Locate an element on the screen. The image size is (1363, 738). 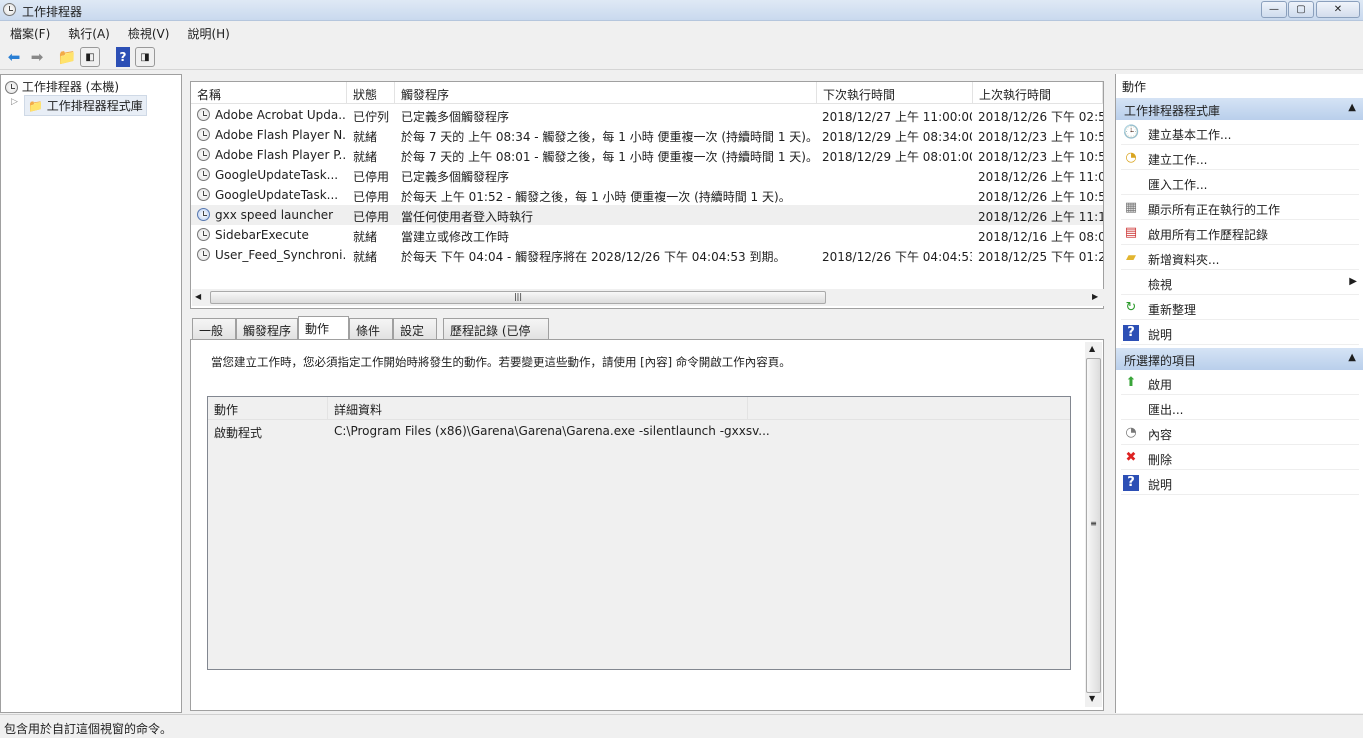
vertical-scrollbar: ▲ ≡ ▼ is located at coordinates (1093, 524).